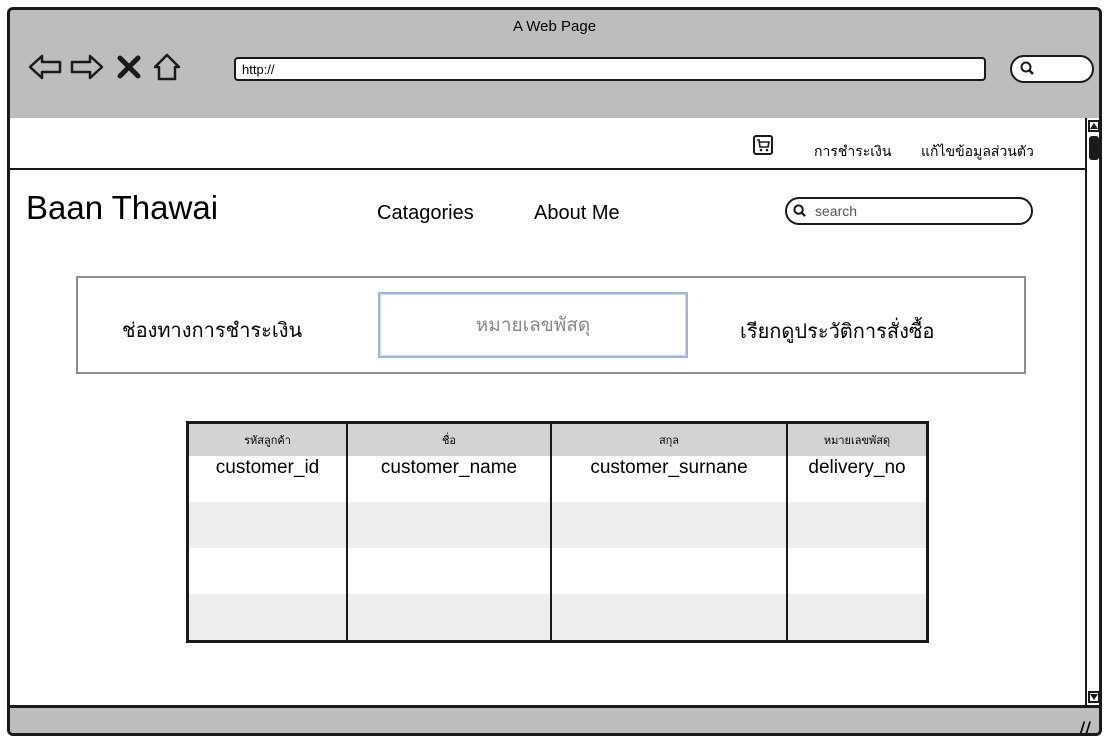 Image resolution: width=1108 pixels, height=736 pixels. I want to click on arrow-right-icon, so click(87, 67).